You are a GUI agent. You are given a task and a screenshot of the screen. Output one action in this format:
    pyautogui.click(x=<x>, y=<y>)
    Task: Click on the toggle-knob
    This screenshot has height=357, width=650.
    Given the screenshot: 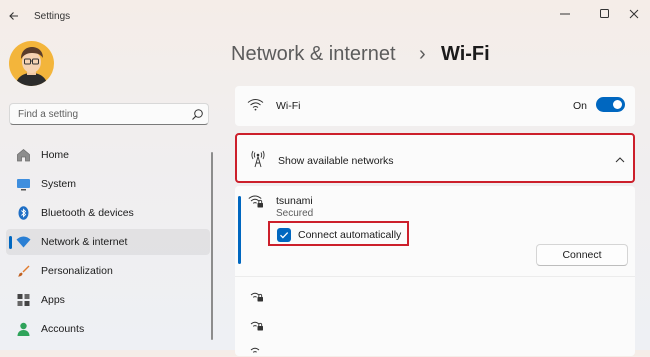 What is the action you would take?
    pyautogui.click(x=617, y=104)
    